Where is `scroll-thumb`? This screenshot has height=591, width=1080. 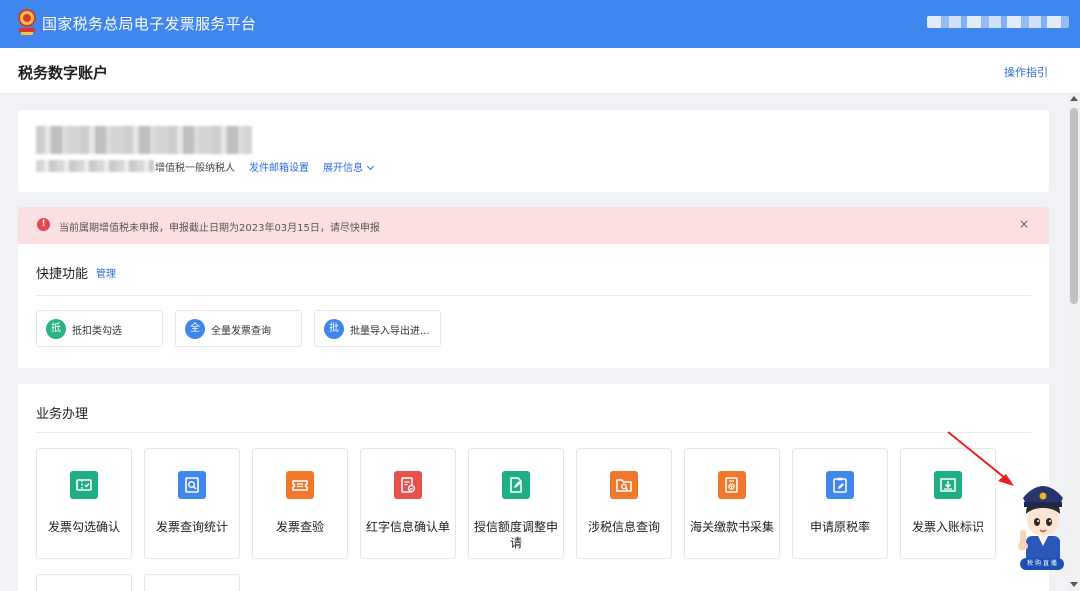
scroll-thumb is located at coordinates (1074, 206).